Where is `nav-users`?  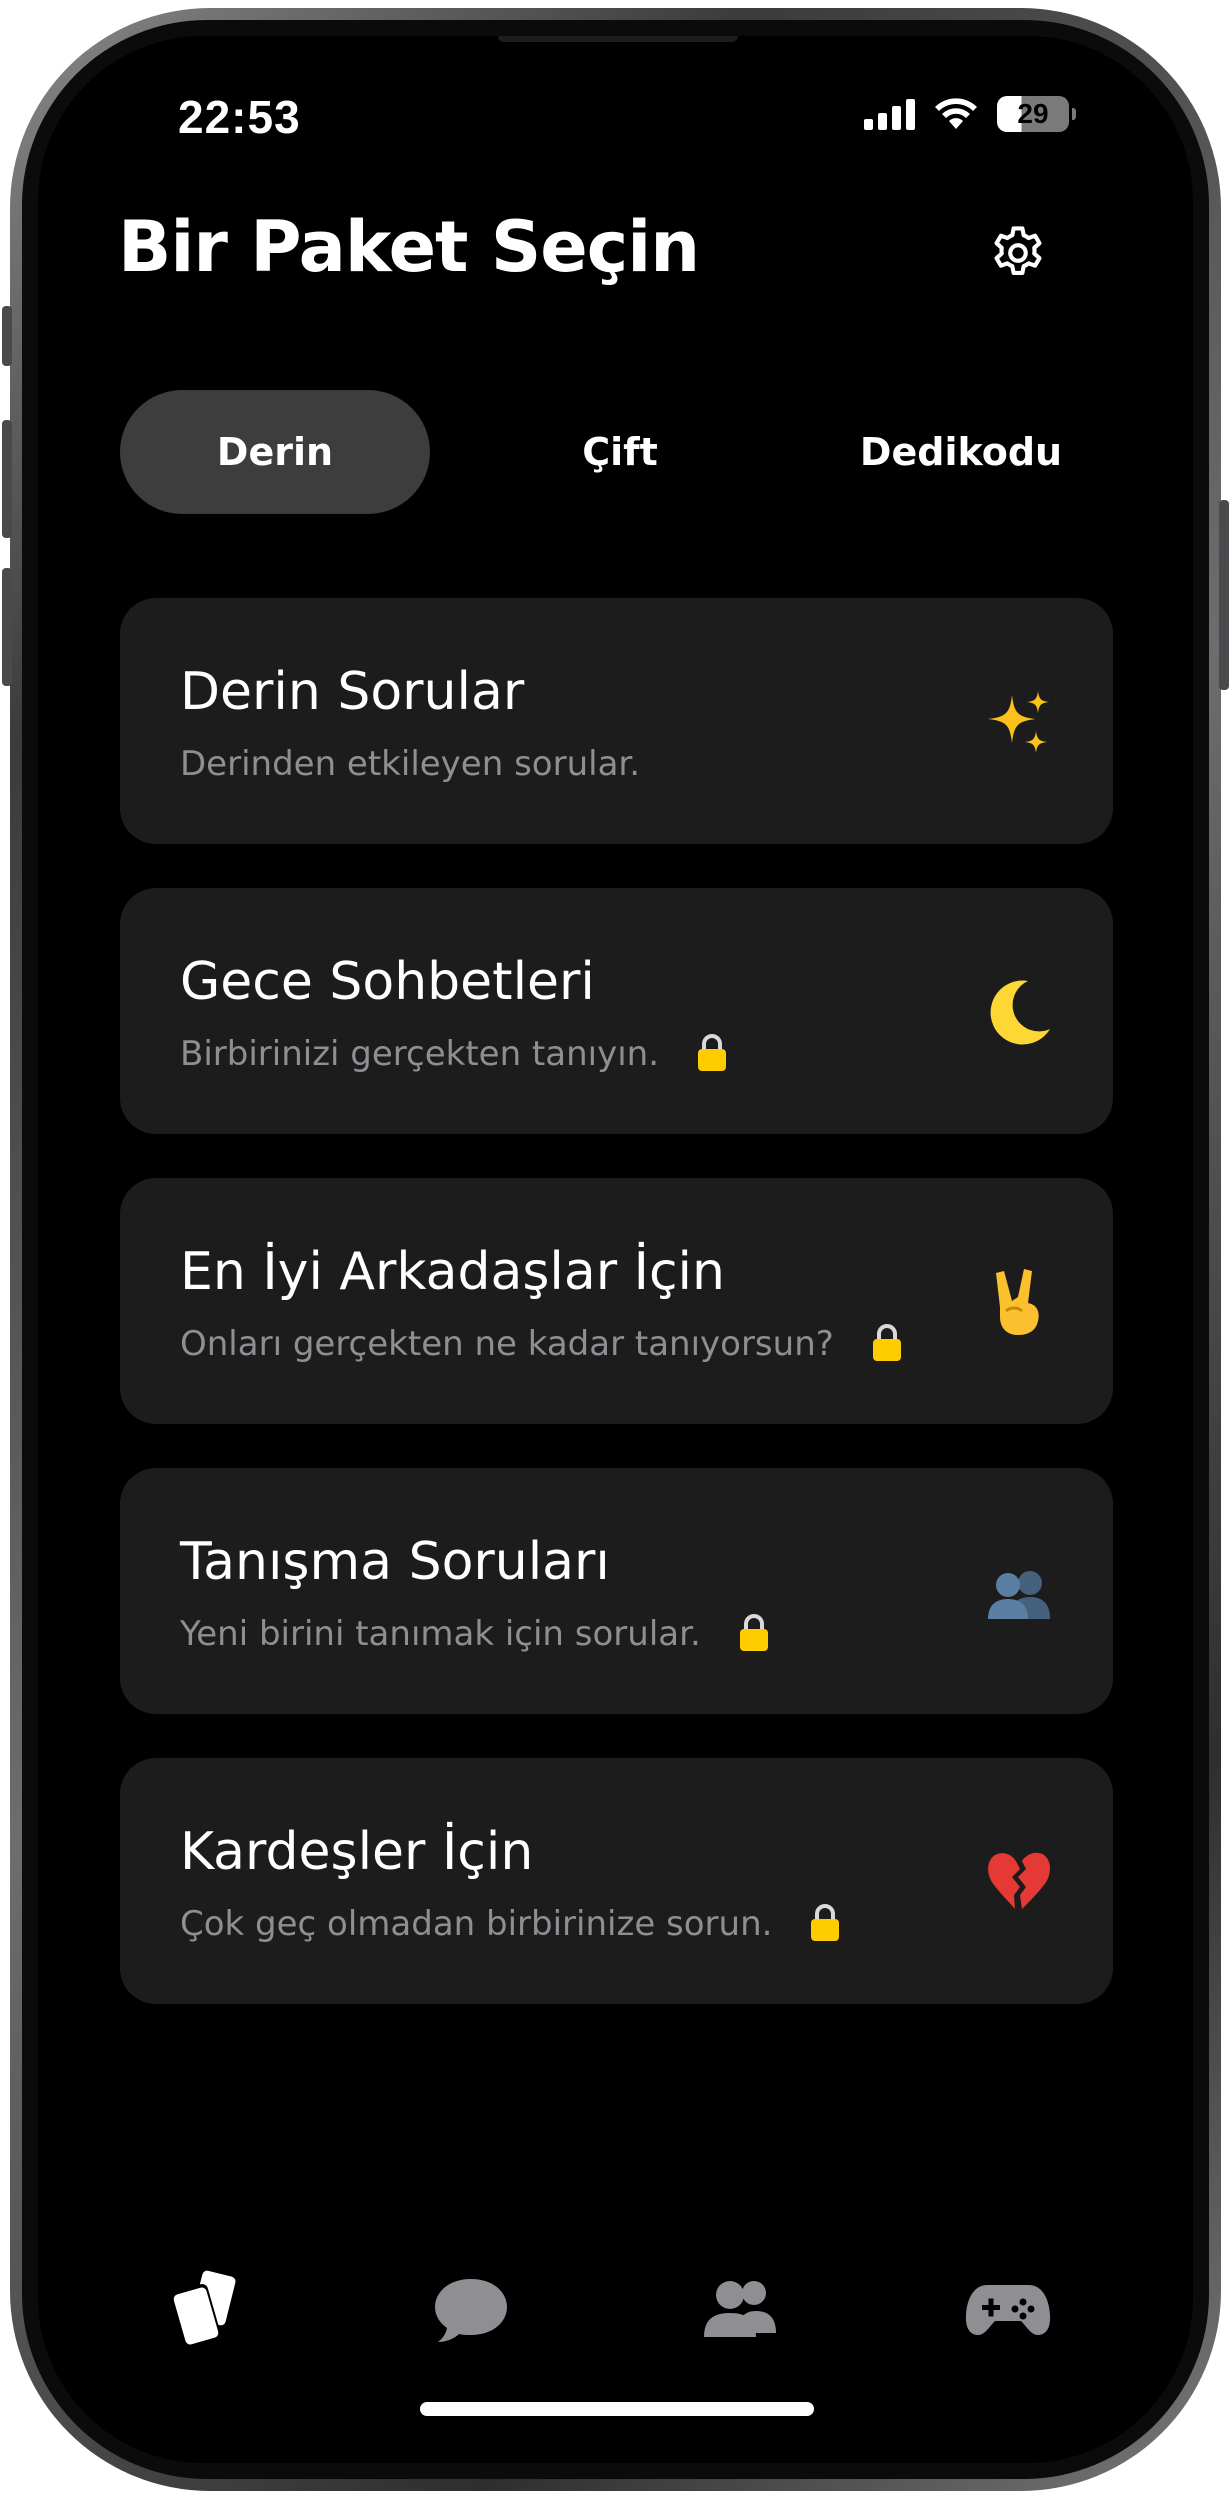
nav-users is located at coordinates (740, 2309).